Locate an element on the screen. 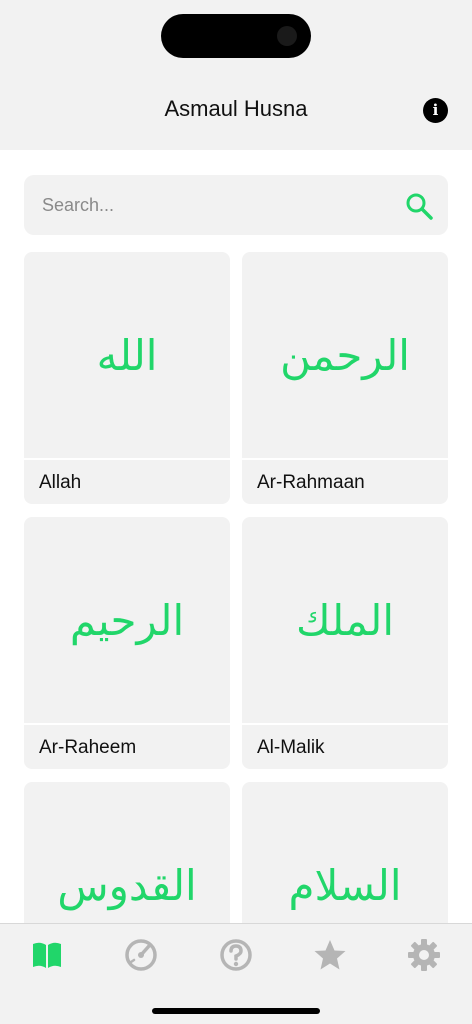  arabic-name: القدوس is located at coordinates (127, 885).